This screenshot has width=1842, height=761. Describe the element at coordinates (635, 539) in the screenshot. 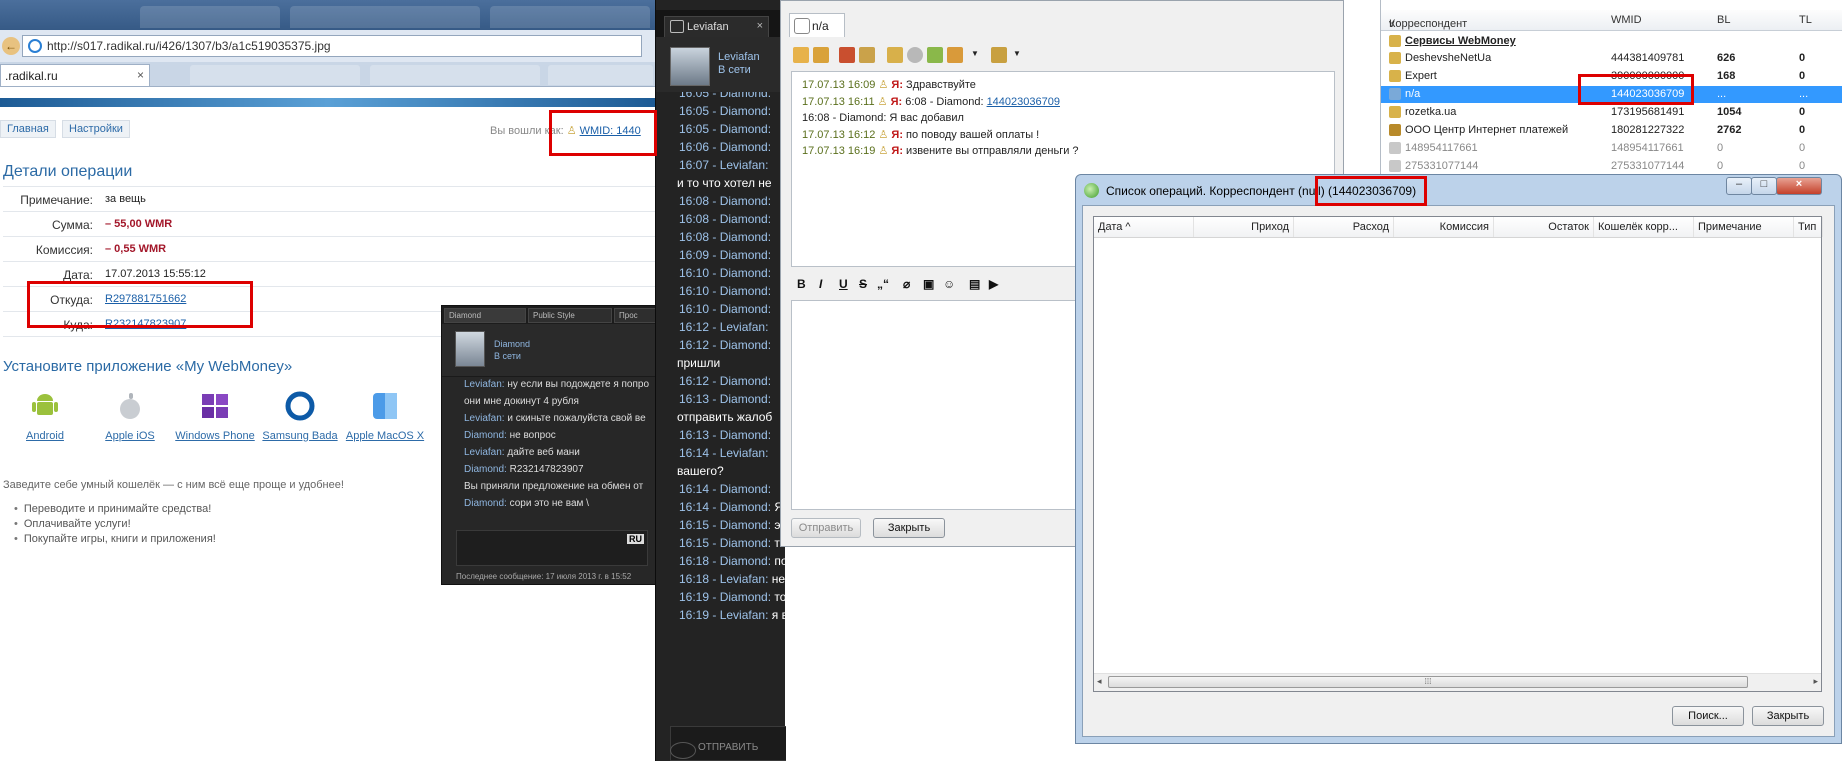

I see `language-badge: RU` at that location.